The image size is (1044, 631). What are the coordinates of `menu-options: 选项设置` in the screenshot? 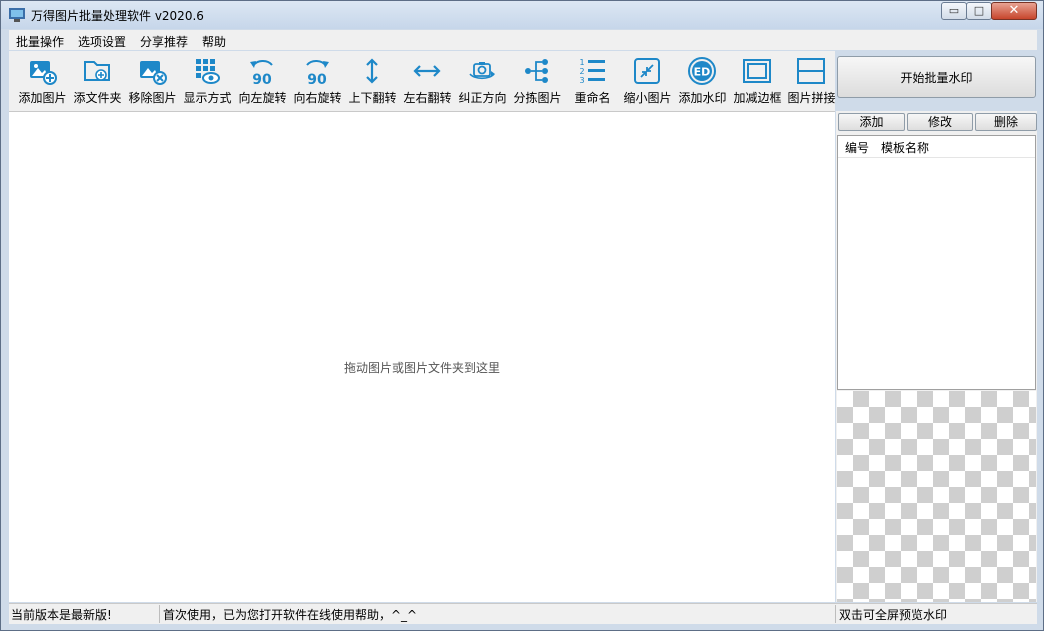 It's located at (102, 41).